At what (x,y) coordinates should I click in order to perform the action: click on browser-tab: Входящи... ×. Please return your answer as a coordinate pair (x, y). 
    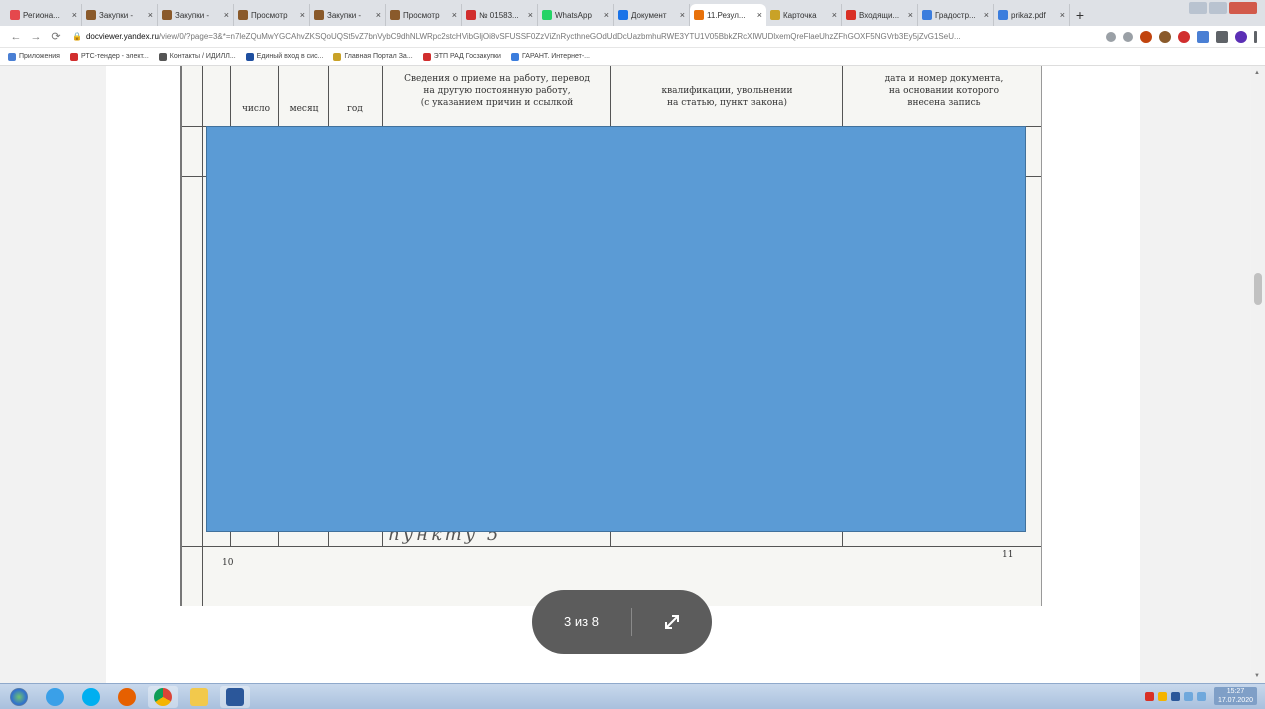
    Looking at the image, I should click on (880, 15).